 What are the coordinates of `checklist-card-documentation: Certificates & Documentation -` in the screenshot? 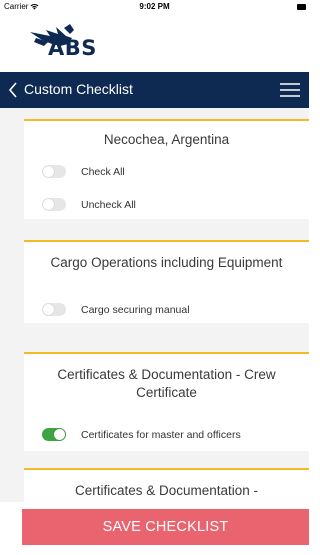 It's located at (166, 485).